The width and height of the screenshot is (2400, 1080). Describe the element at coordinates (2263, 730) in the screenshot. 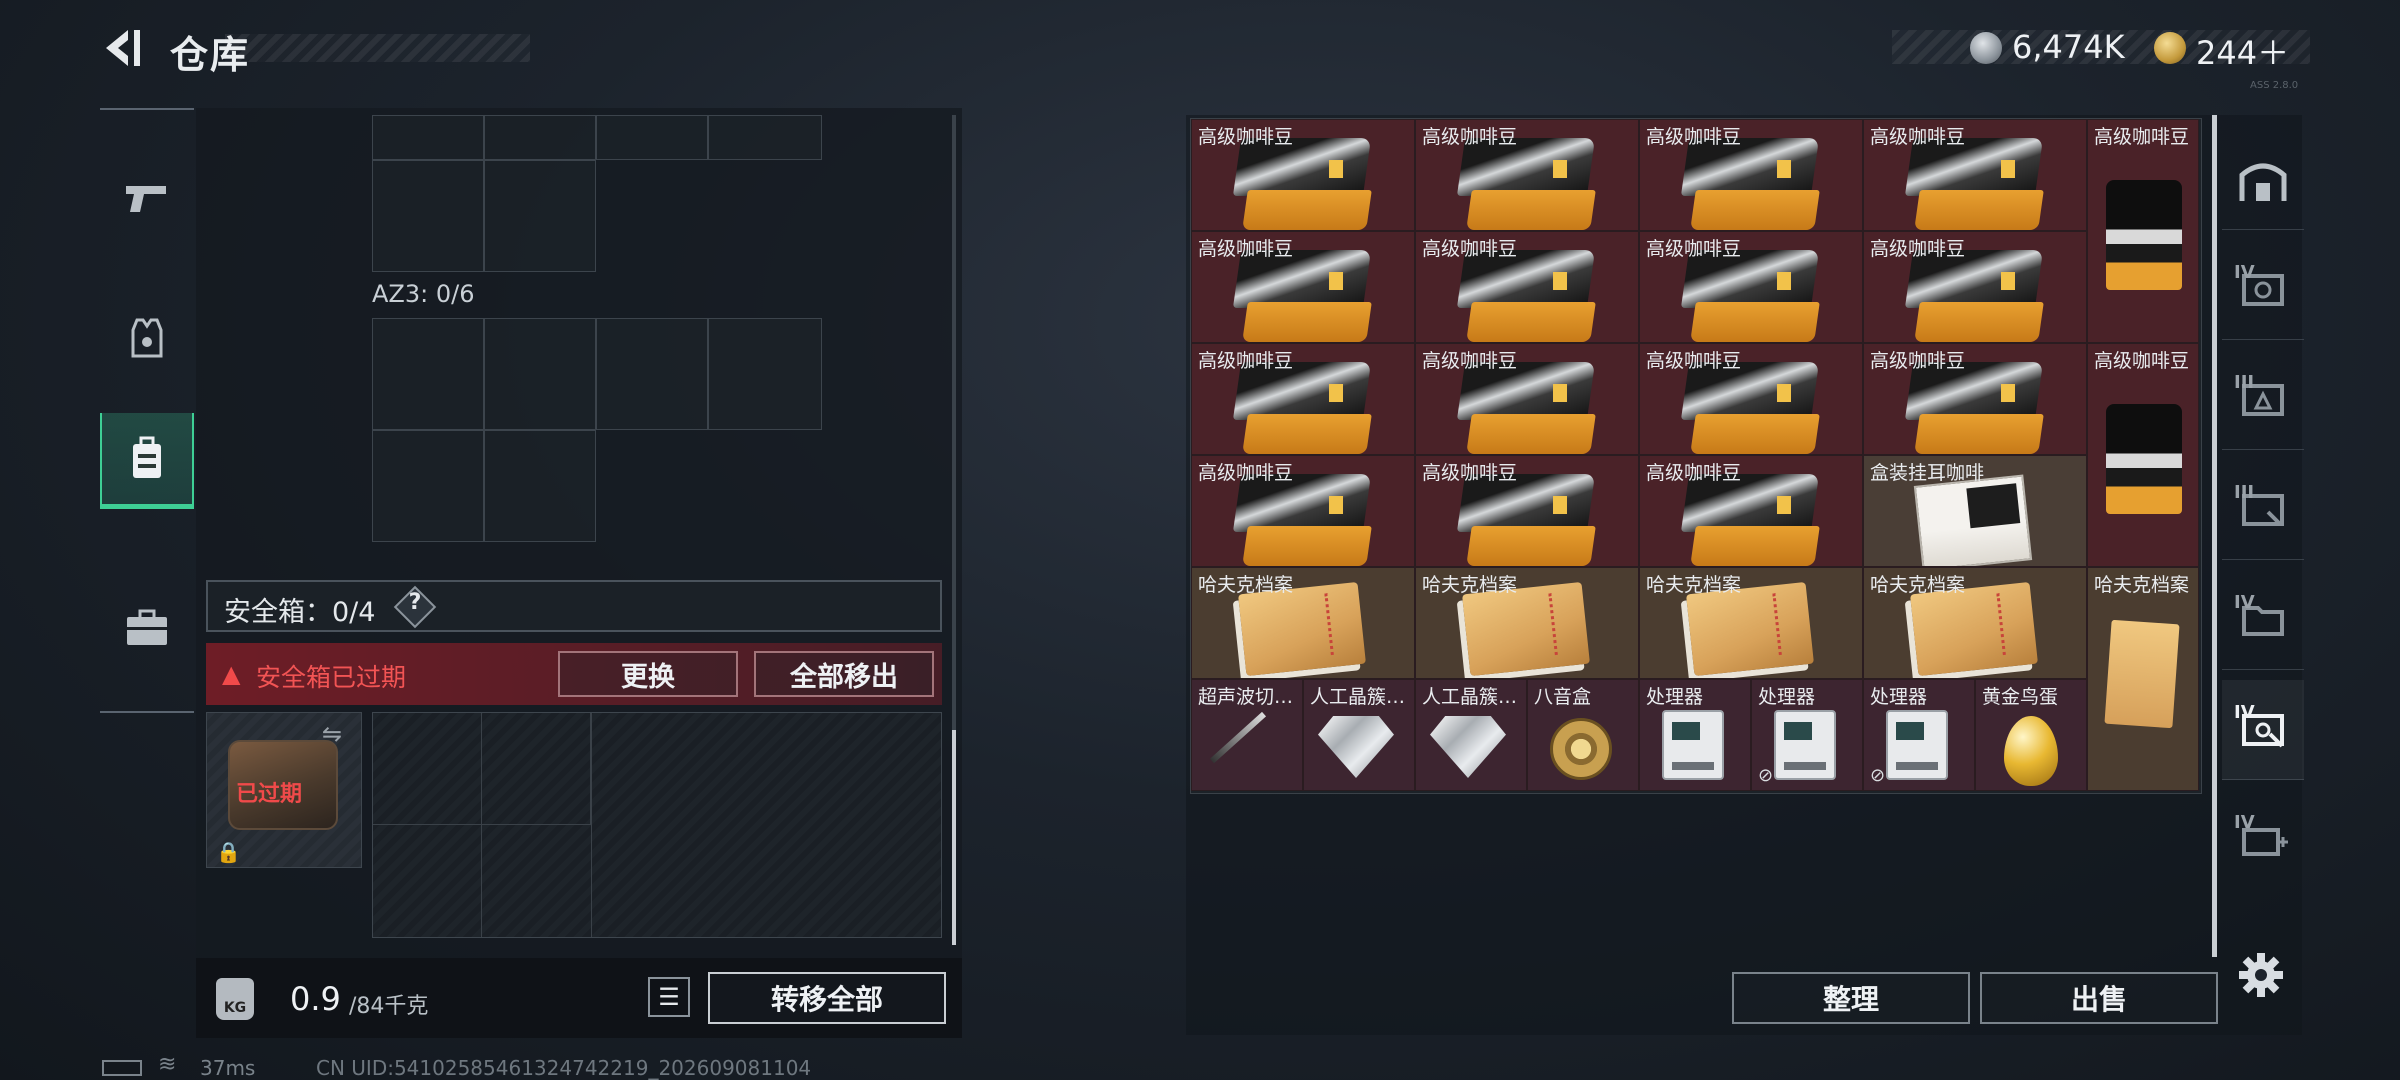

I see `tab-stash-5: IV` at that location.